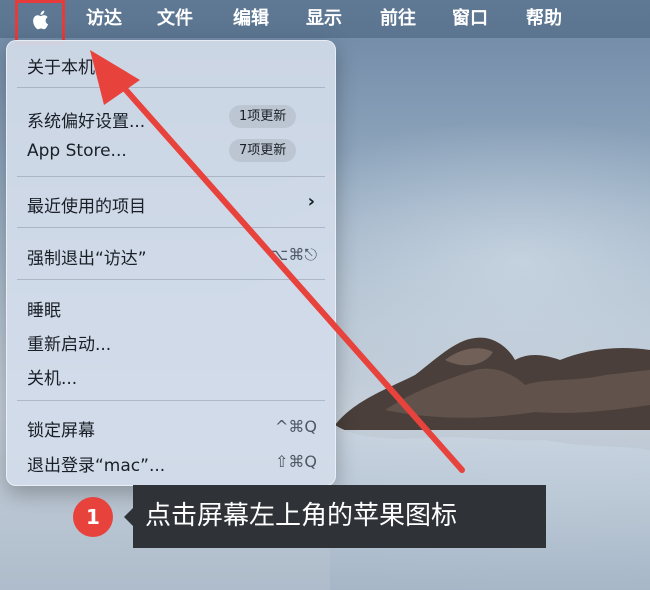 The width and height of the screenshot is (650, 590). Describe the element at coordinates (263, 150) in the screenshot. I see `app-store-update-badge: 7项更新` at that location.